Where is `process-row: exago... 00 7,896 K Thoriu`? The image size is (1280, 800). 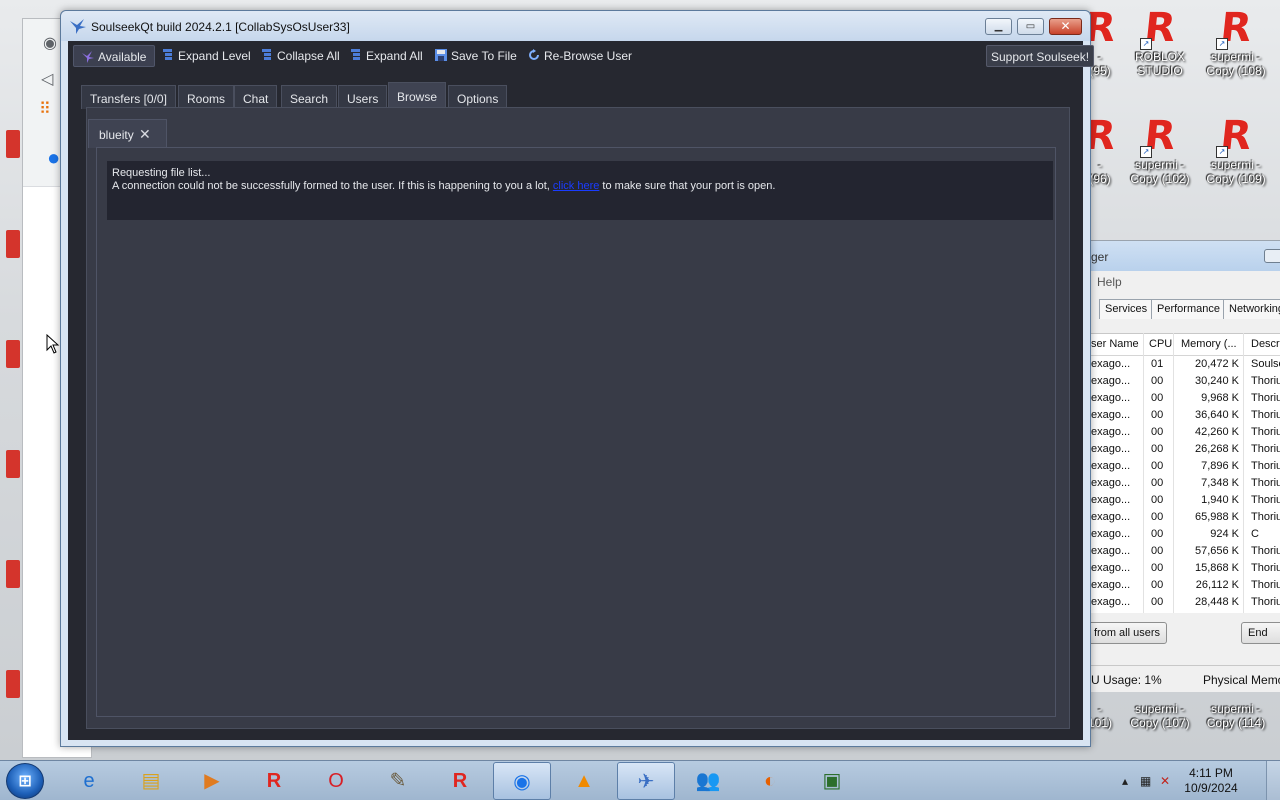
process-row: exago... 00 7,896 K Thoriu is located at coordinates (1185, 466).